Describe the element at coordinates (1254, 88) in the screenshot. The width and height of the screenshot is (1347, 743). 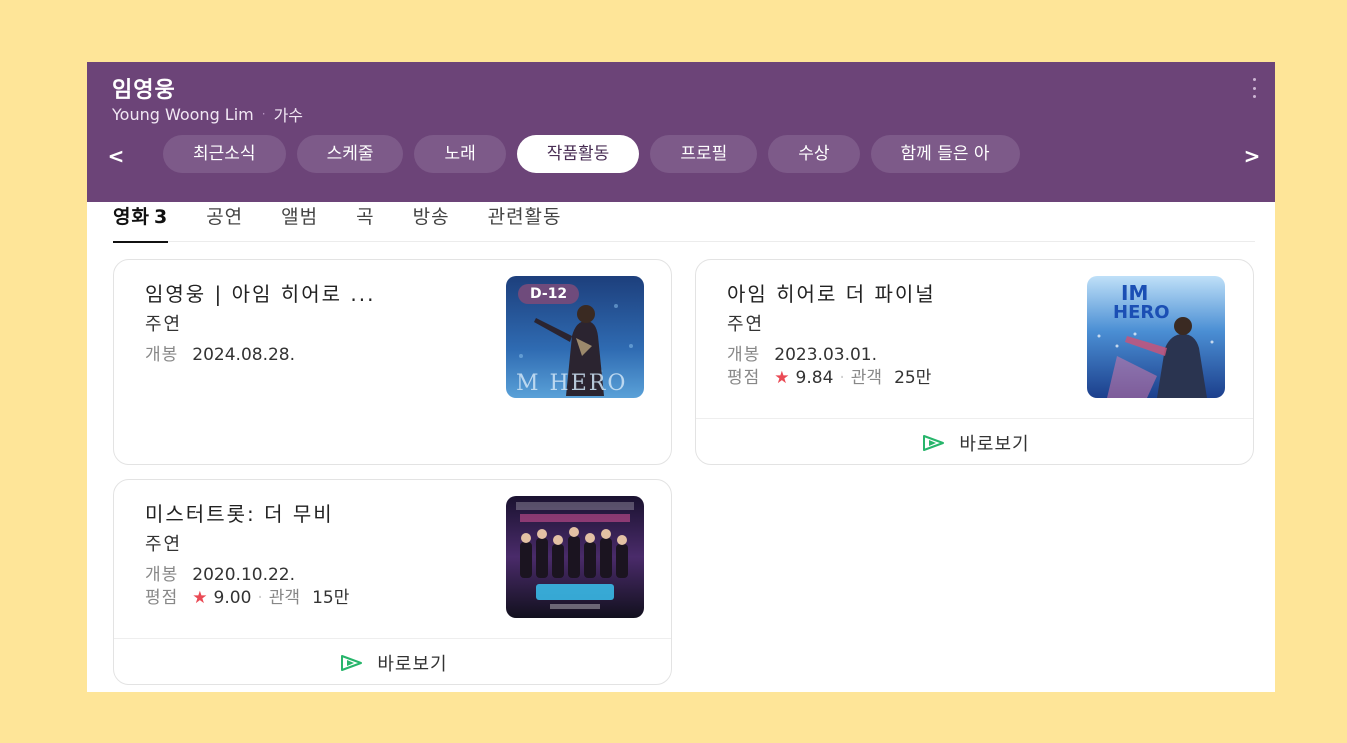
I see `more-options-icon` at that location.